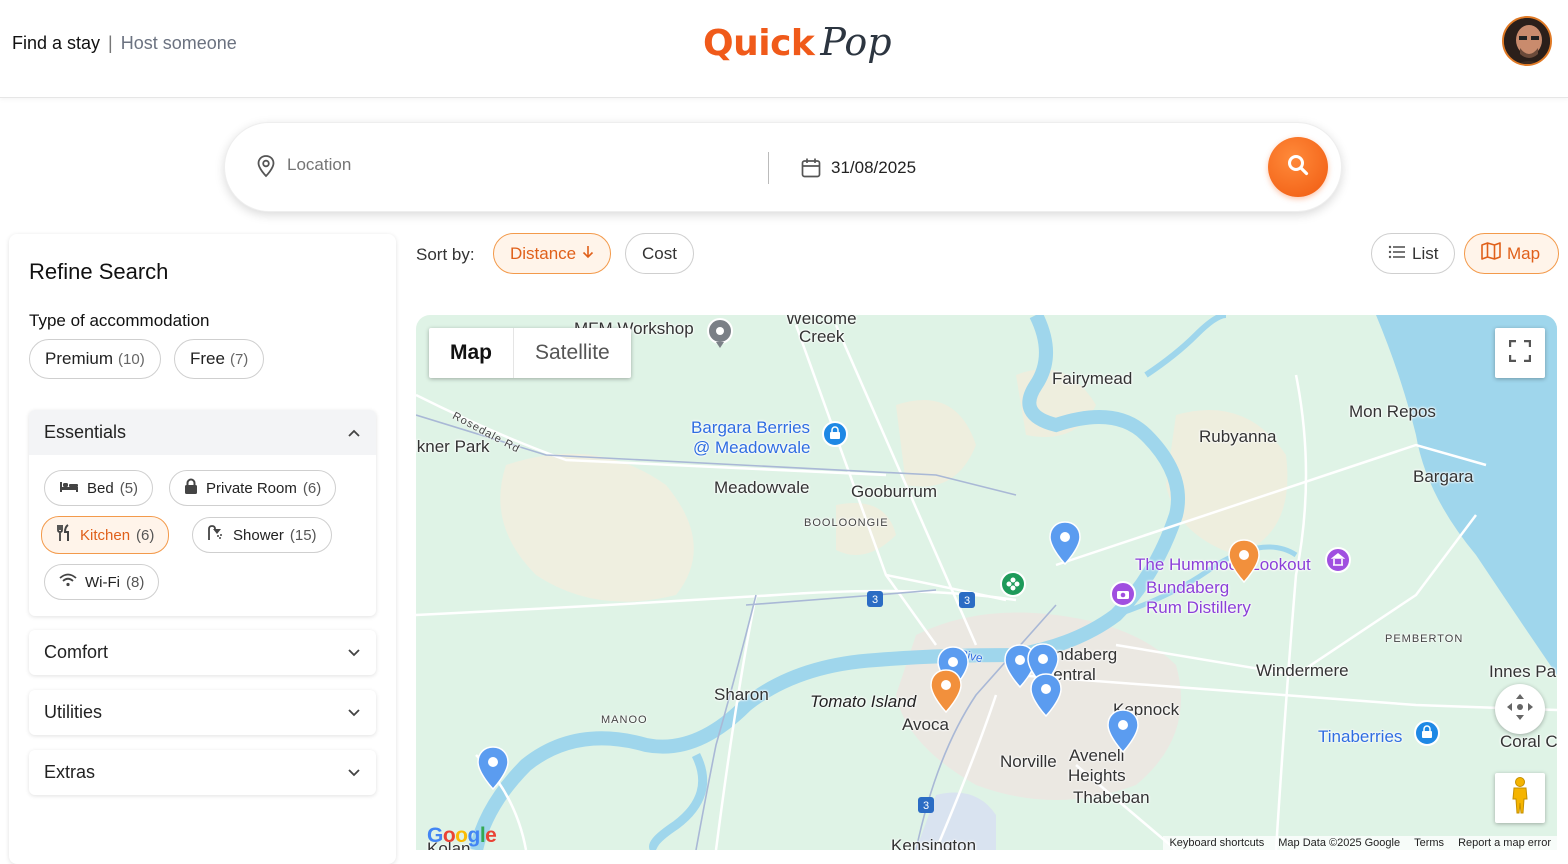 The width and height of the screenshot is (1568, 864). I want to click on place-label: Tomato Island, so click(863, 701).